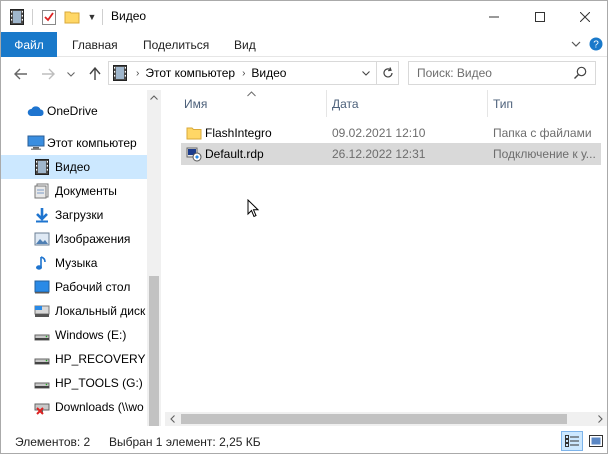  What do you see at coordinates (35, 111) in the screenshot?
I see `onedrive-icon` at bounding box center [35, 111].